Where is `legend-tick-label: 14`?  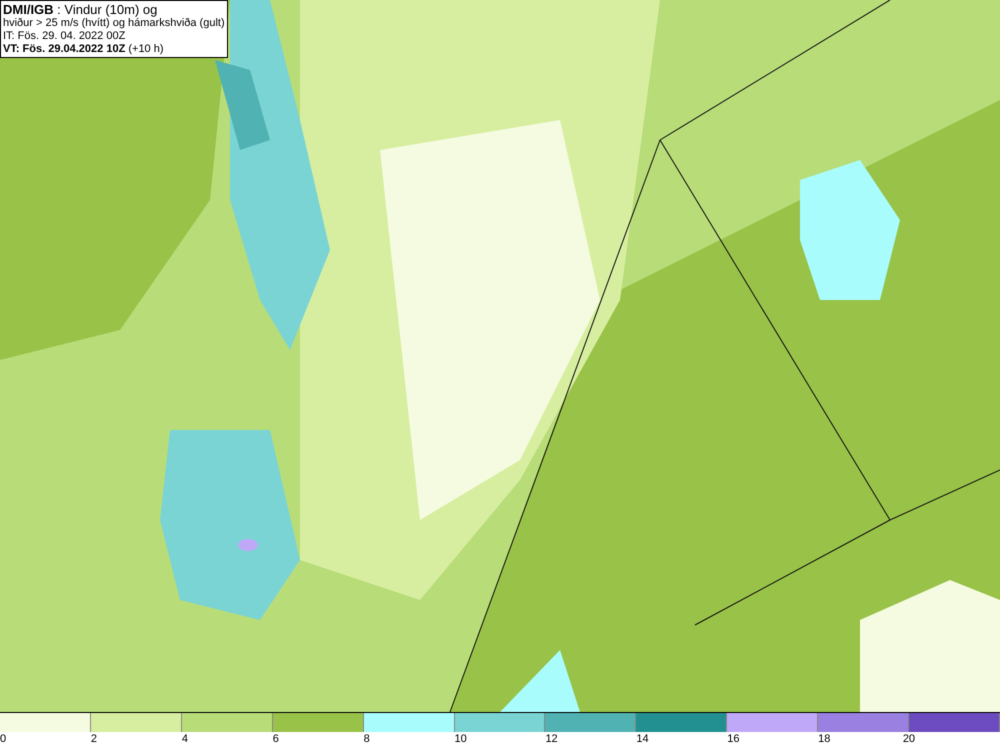 legend-tick-label: 14 is located at coordinates (642, 739).